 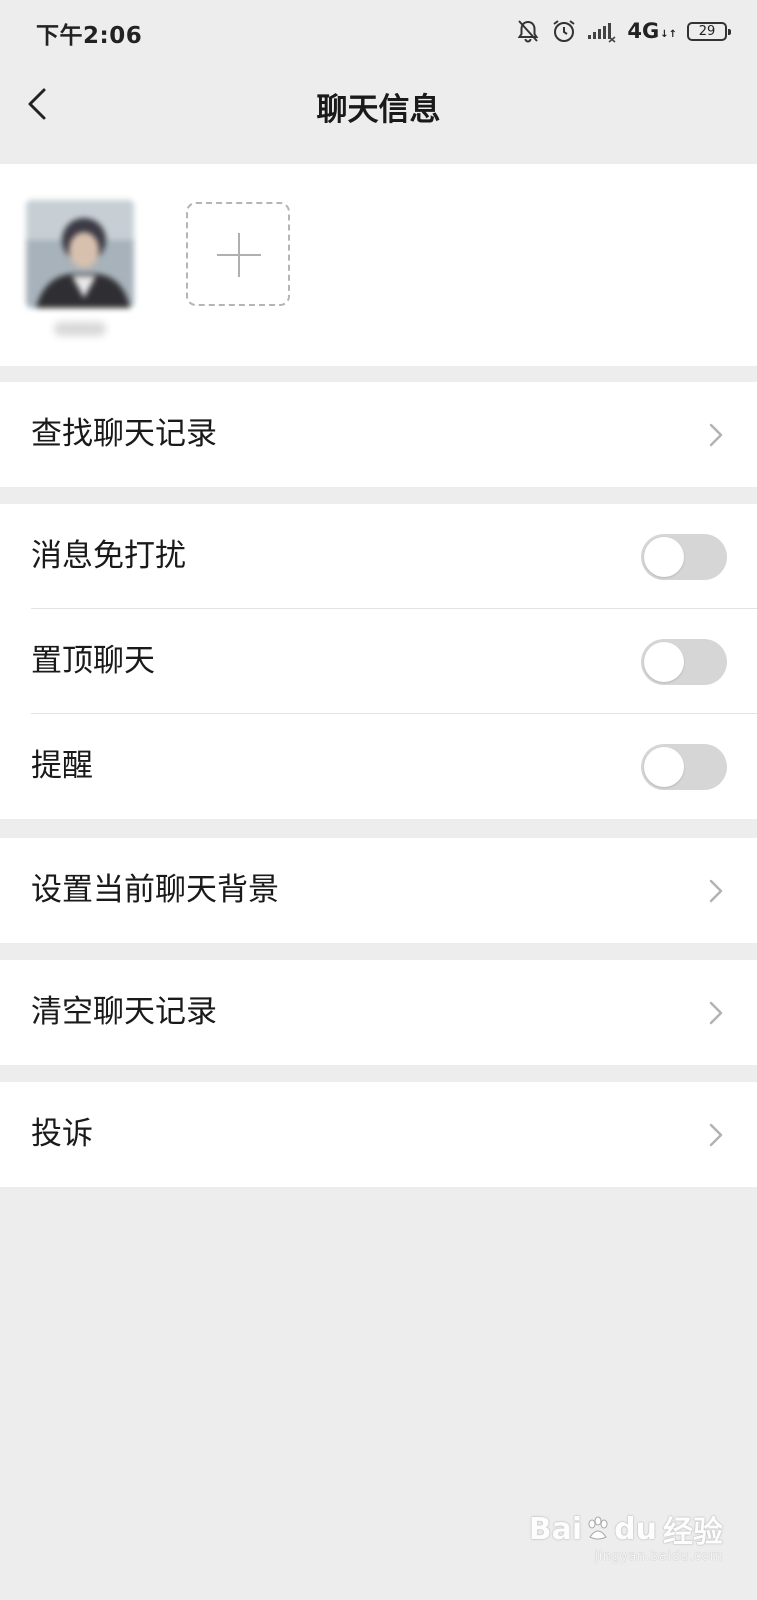 I want to click on alarm-icon, so click(x=564, y=31).